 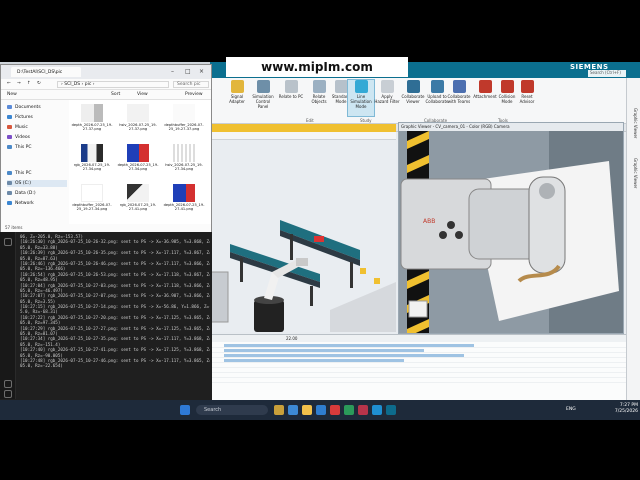 I want to click on group-edit: Edit, so click(x=310, y=120).